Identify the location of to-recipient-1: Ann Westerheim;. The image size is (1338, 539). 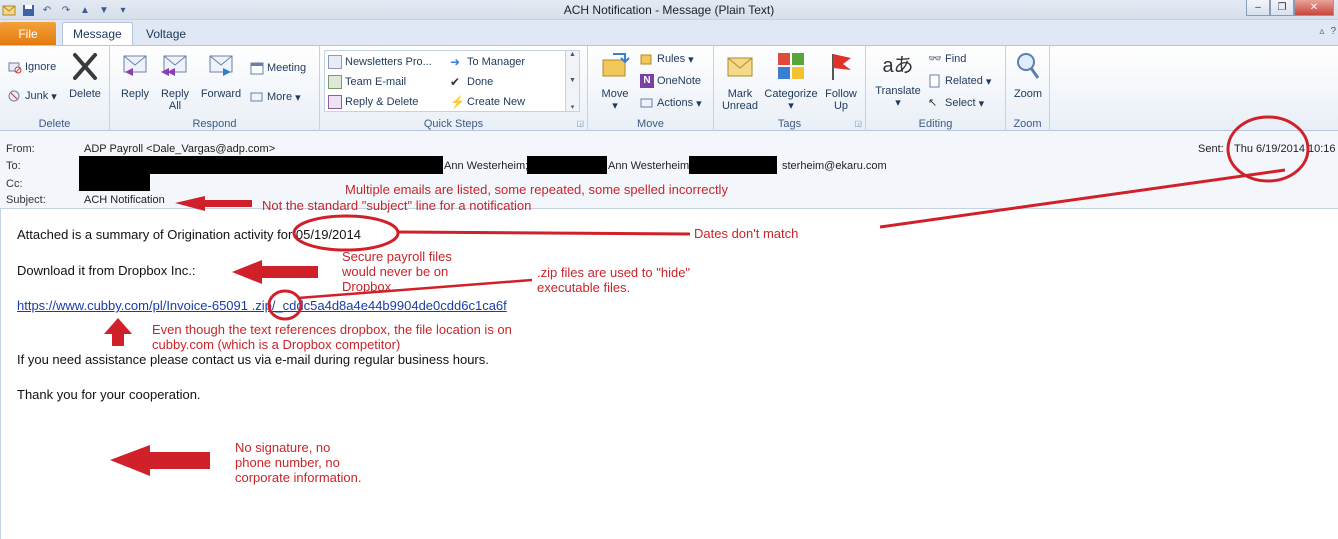
(486, 166).